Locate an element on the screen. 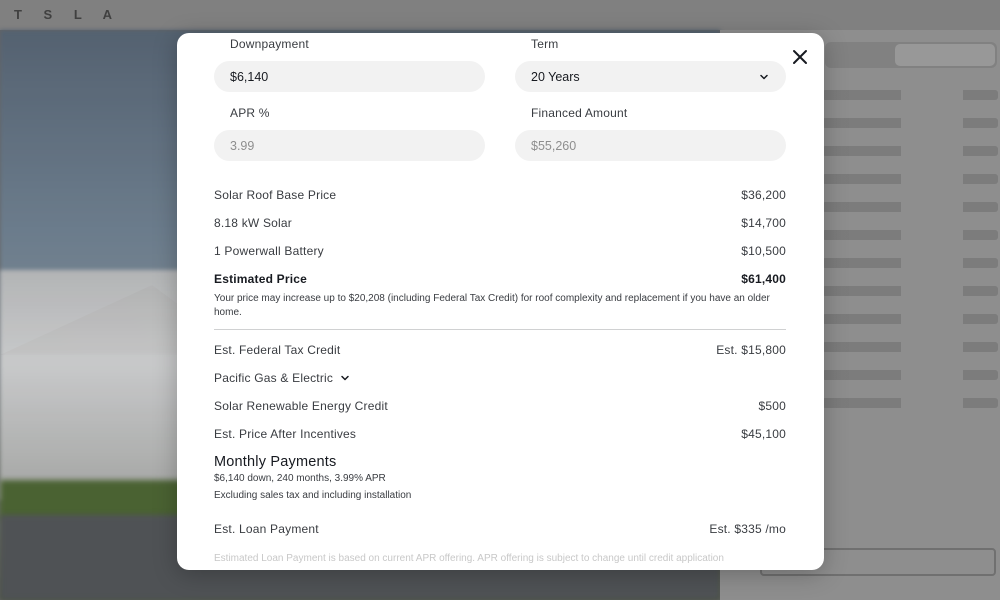 The width and height of the screenshot is (1000, 600). apr-group: APR % 3.99 is located at coordinates (349, 133).